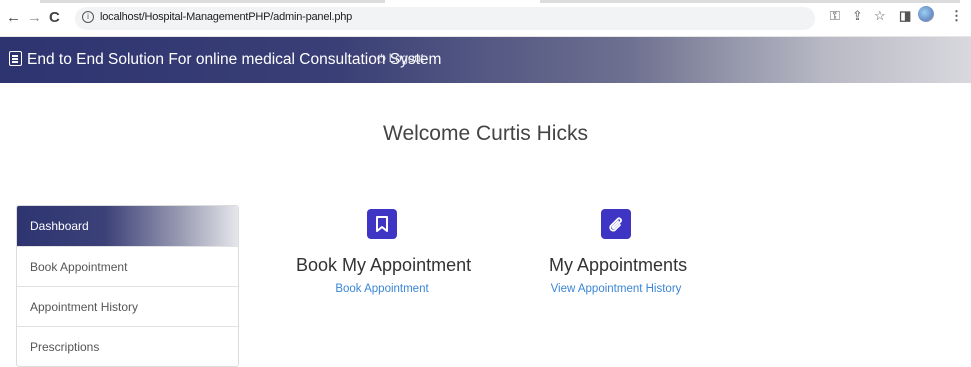  What do you see at coordinates (127, 306) in the screenshot?
I see `sidebar-item-appointment-history: Appointment History` at bounding box center [127, 306].